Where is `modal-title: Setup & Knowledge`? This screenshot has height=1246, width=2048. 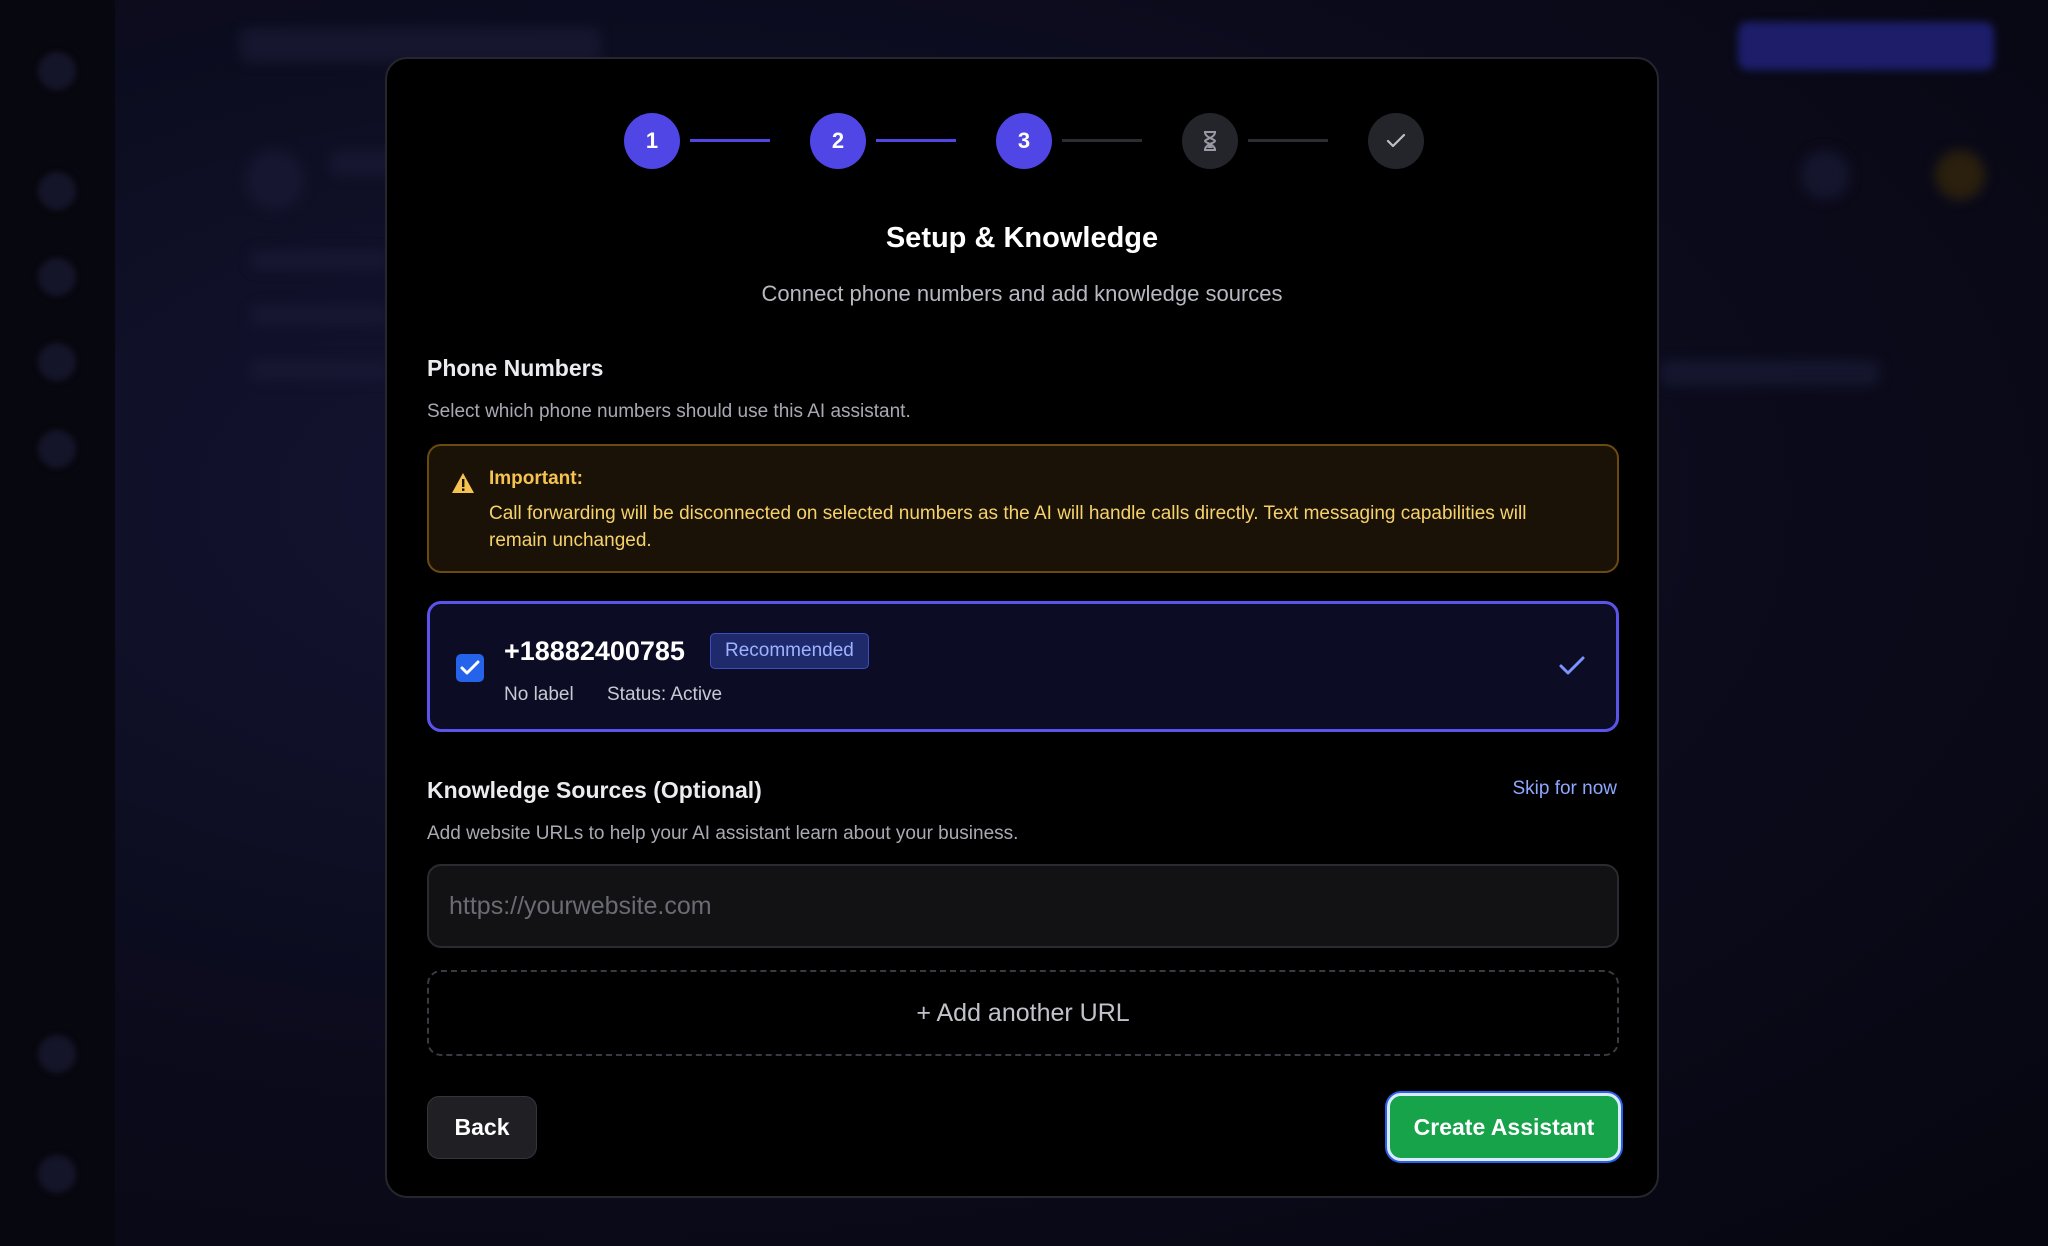
modal-title: Setup & Knowledge is located at coordinates (1022, 238).